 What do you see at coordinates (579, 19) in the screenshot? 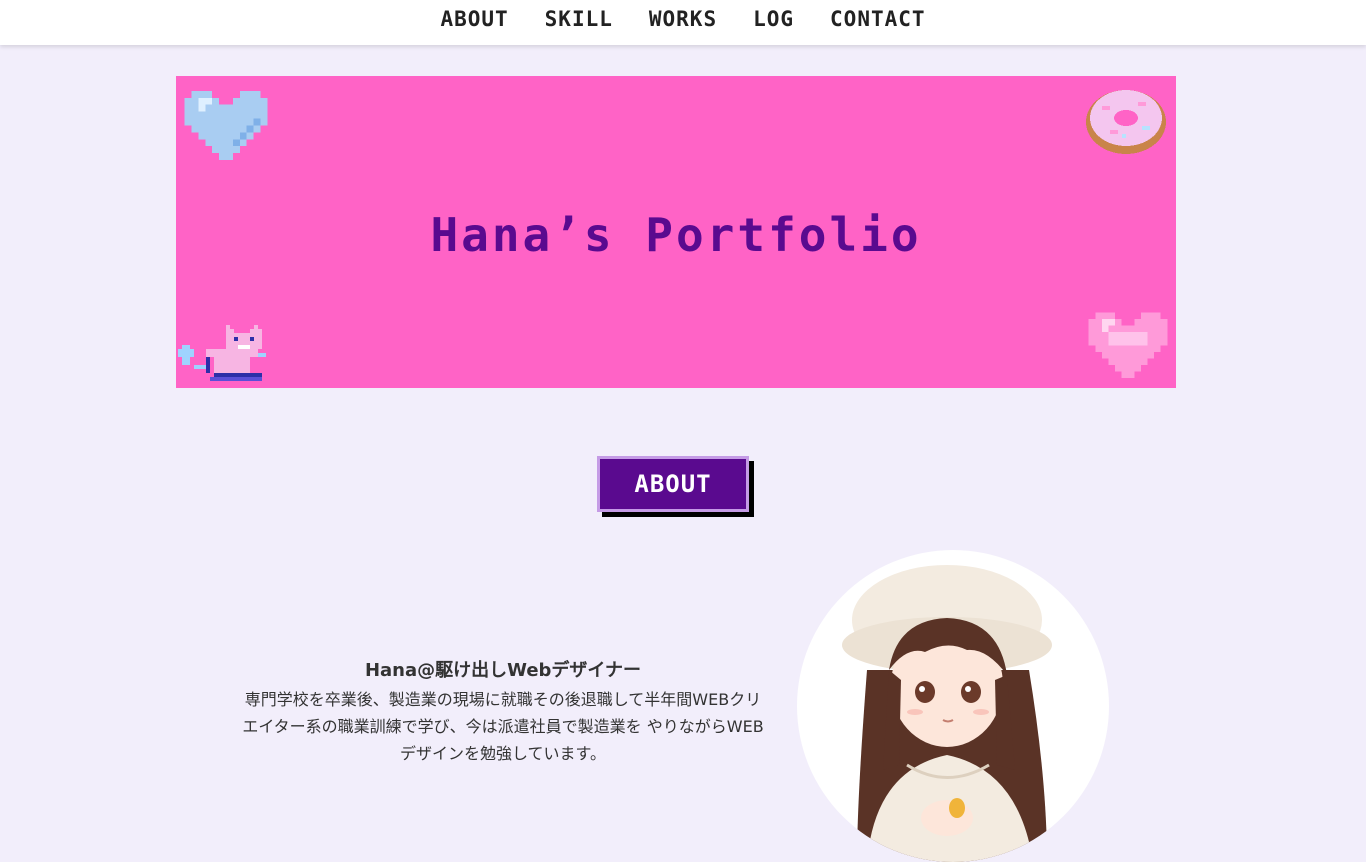
I see `nav-skill-link: SKILL` at bounding box center [579, 19].